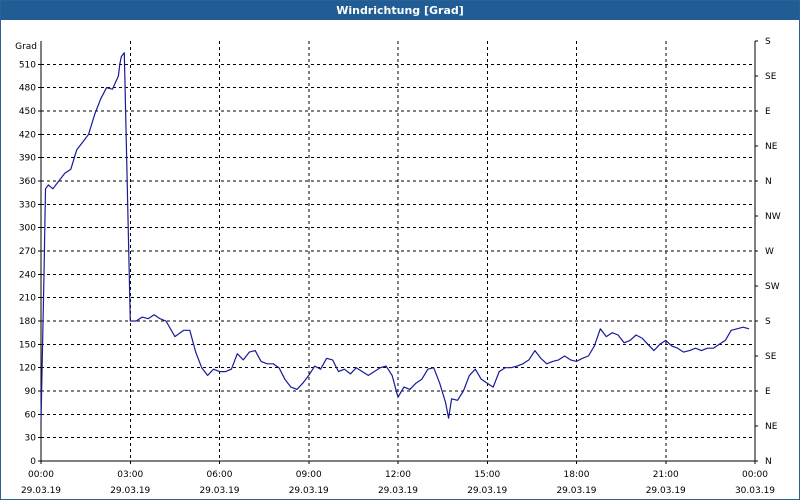 The image size is (800, 500). What do you see at coordinates (27, 369) in the screenshot?
I see `y-tick-label: 120` at bounding box center [27, 369].